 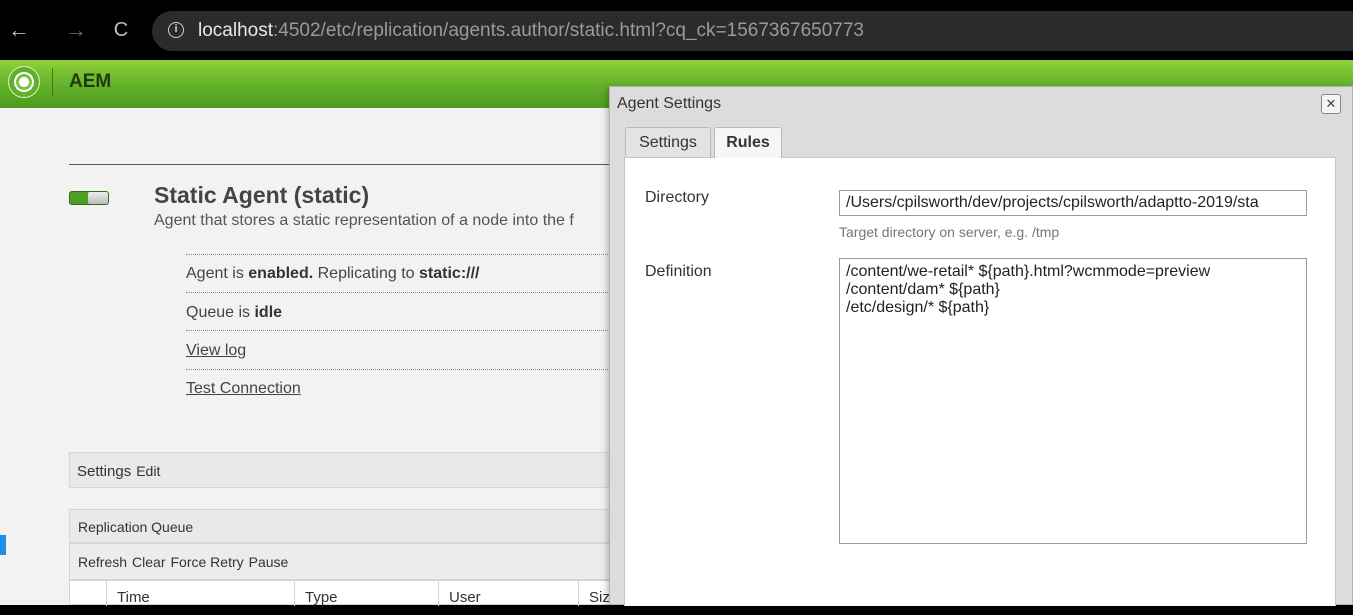 What do you see at coordinates (669, 103) in the screenshot?
I see `dialog-title: Agent Settings` at bounding box center [669, 103].